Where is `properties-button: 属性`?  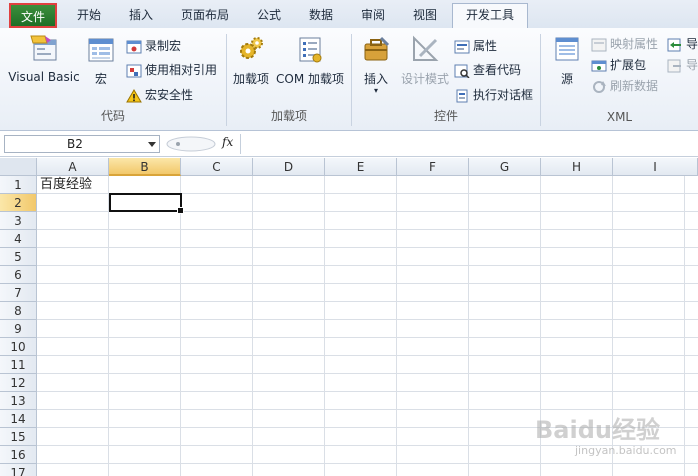
properties-button: 属性 is located at coordinates (475, 46).